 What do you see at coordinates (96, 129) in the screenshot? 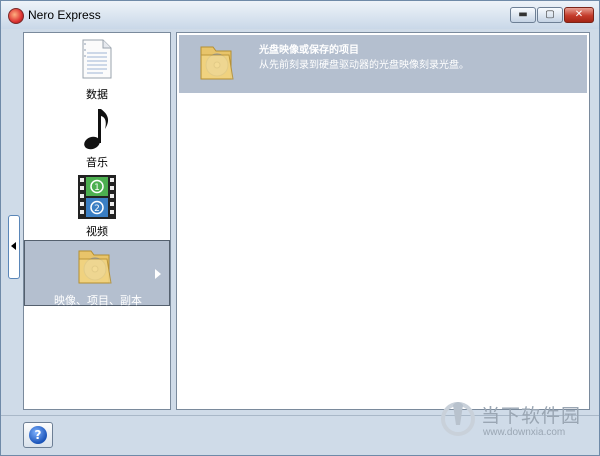
I see `music-note-icon` at bounding box center [96, 129].